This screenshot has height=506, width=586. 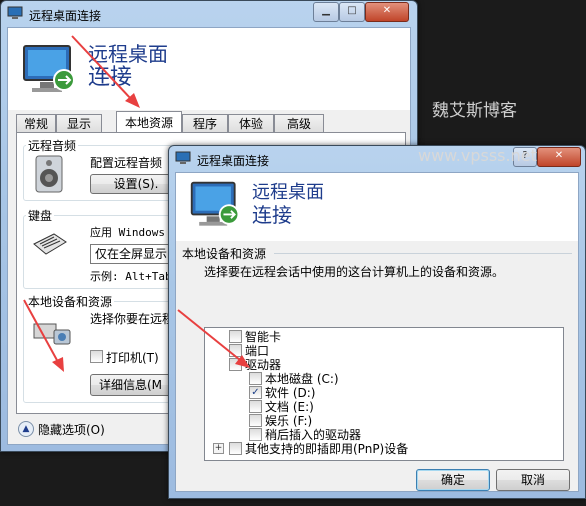 What do you see at coordinates (131, 385) in the screenshot?
I see `button-label: 详细信息(M` at bounding box center [131, 385].